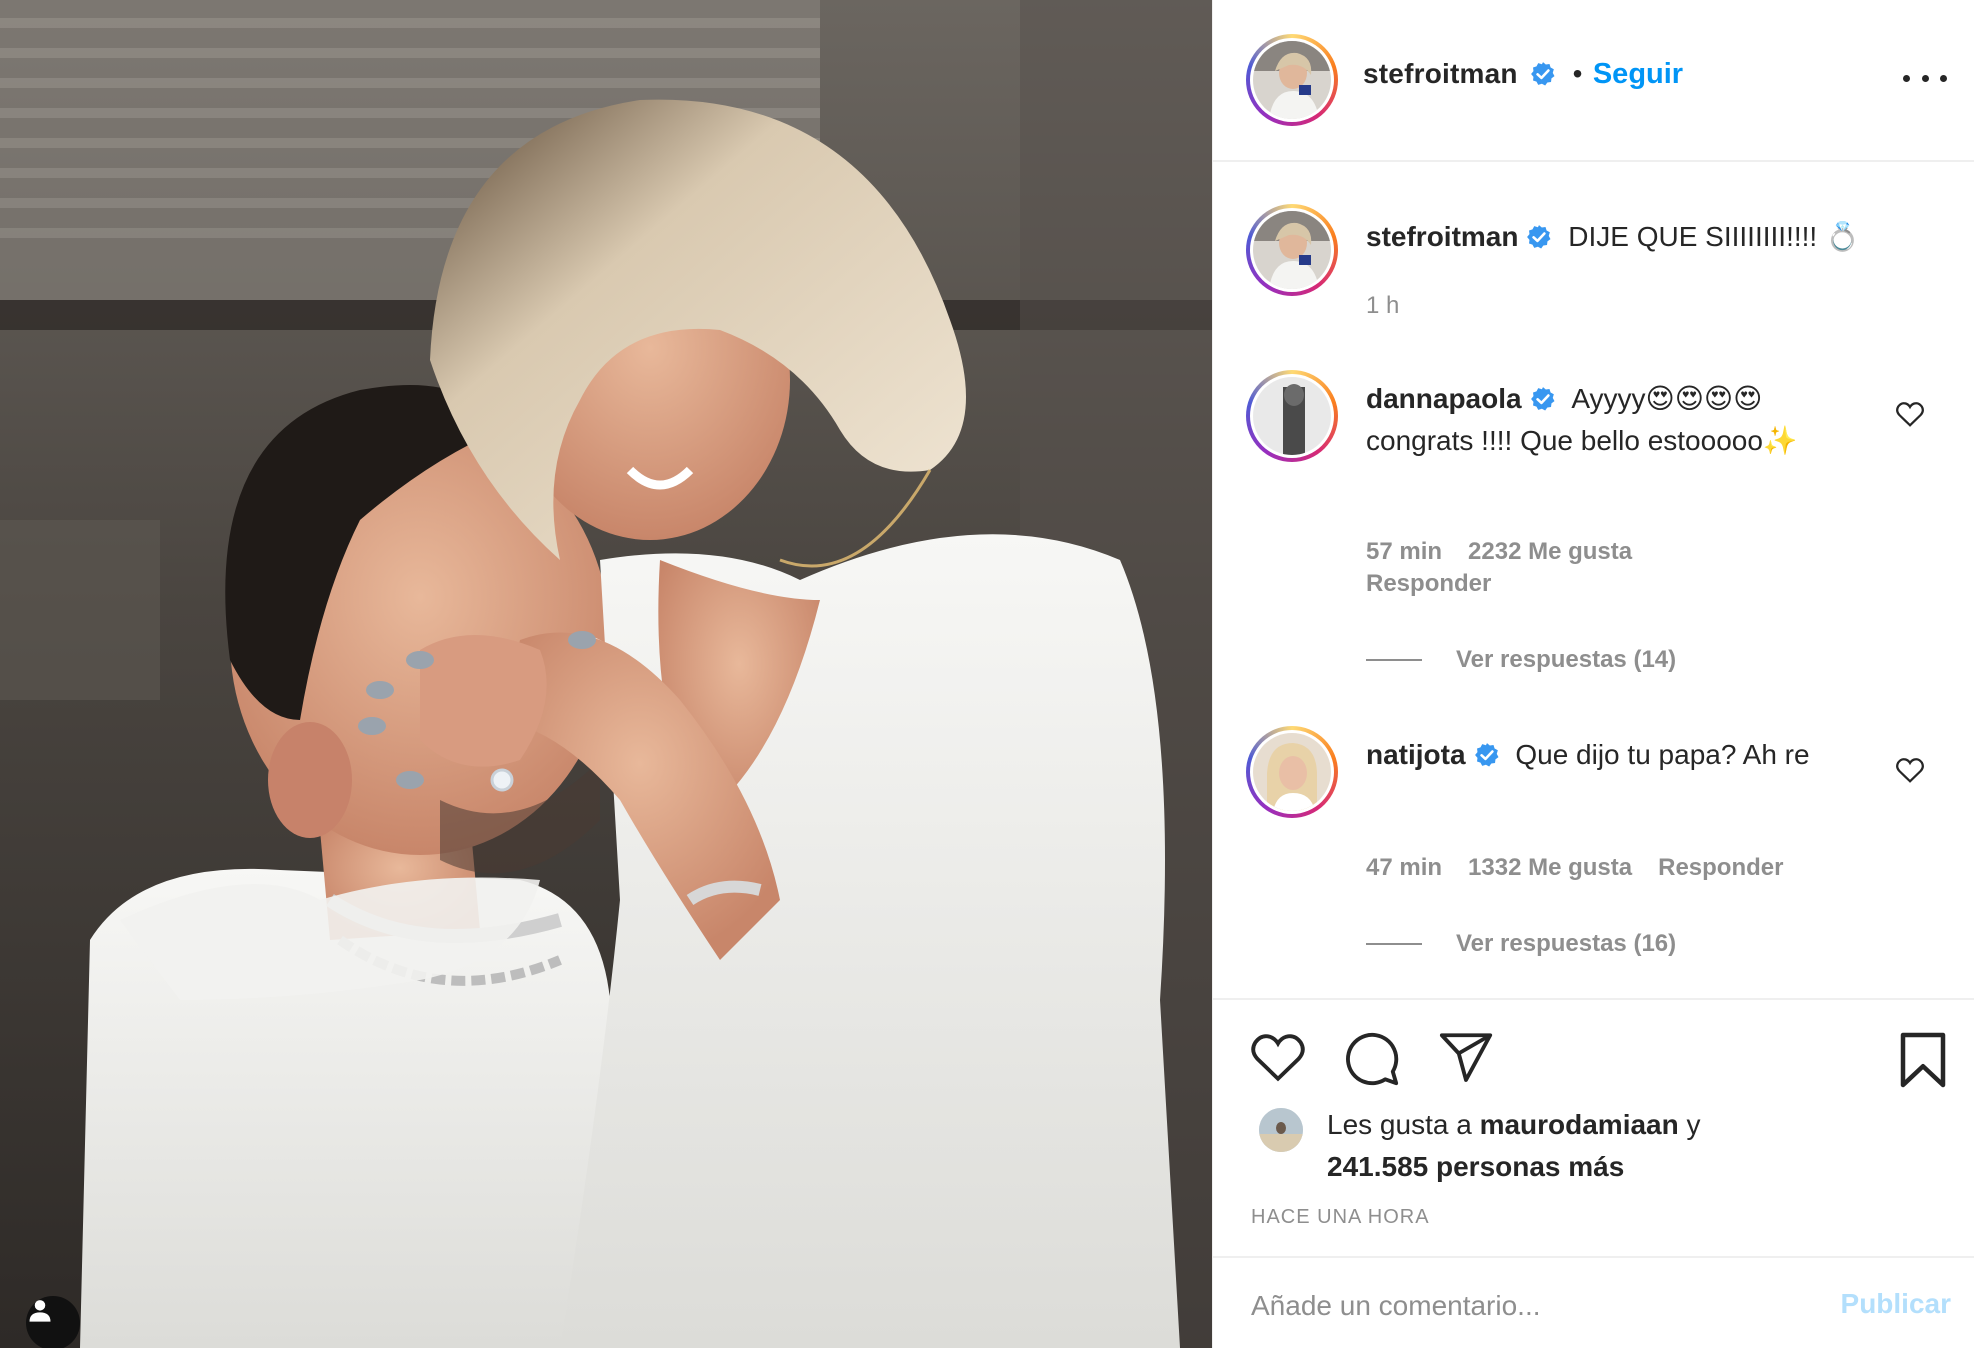 This screenshot has width=1974, height=1350. What do you see at coordinates (40, 1311) in the screenshot?
I see `user-tag-icon` at bounding box center [40, 1311].